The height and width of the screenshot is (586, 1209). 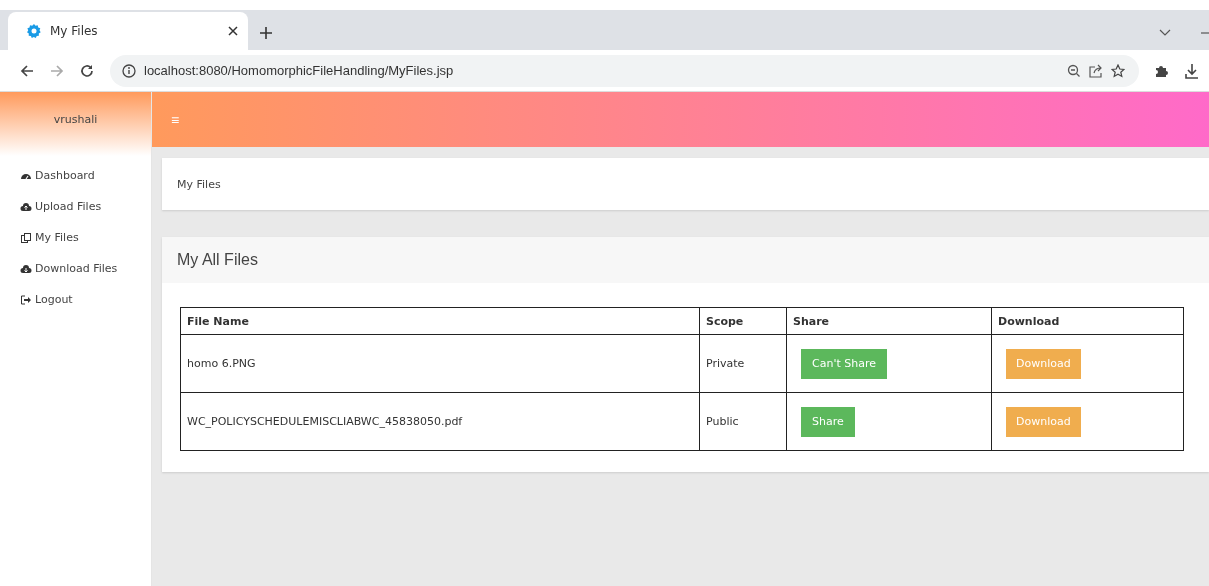 I want to click on gear-icon, so click(x=34, y=31).